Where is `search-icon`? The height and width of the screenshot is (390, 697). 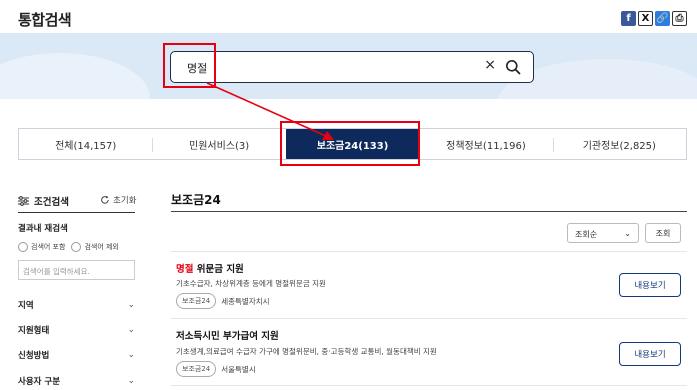
search-icon is located at coordinates (513, 67).